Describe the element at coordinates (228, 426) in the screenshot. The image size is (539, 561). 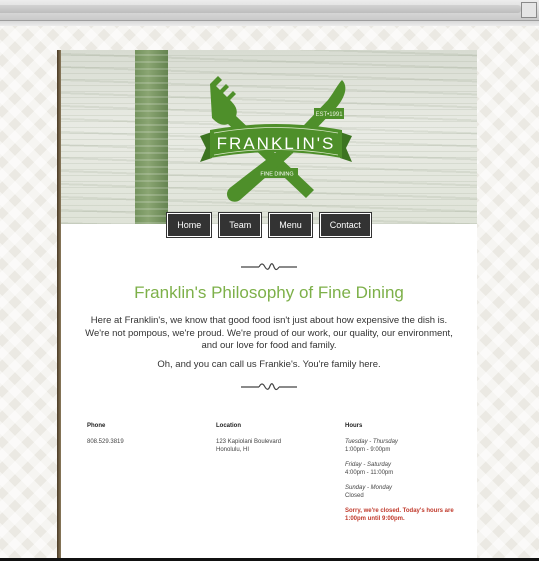
I see `location-heading: Location` at that location.